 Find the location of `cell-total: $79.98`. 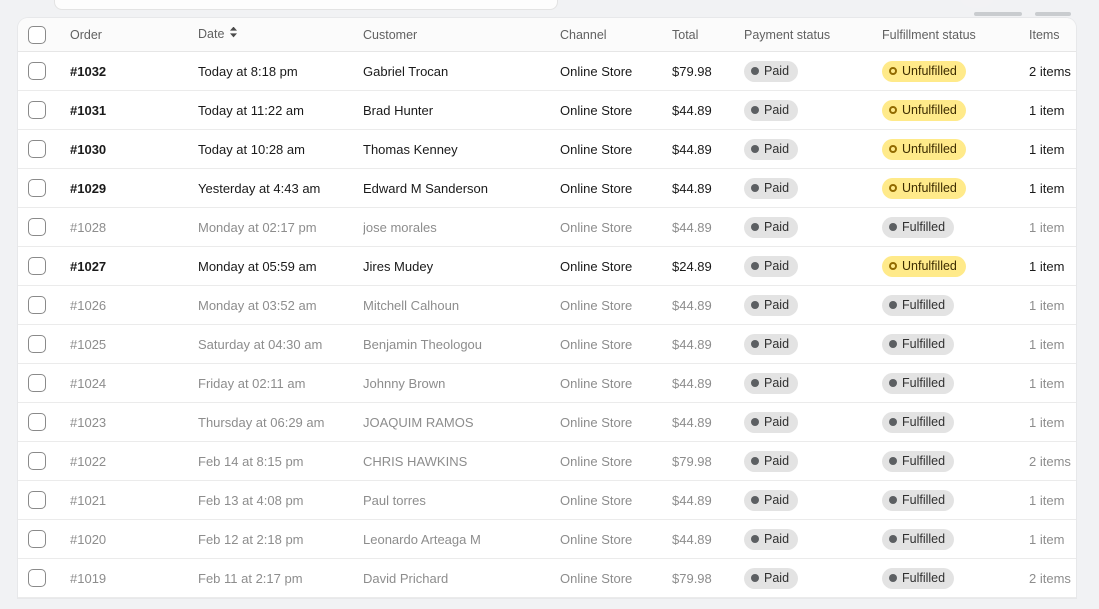

cell-total: $79.98 is located at coordinates (692, 461).